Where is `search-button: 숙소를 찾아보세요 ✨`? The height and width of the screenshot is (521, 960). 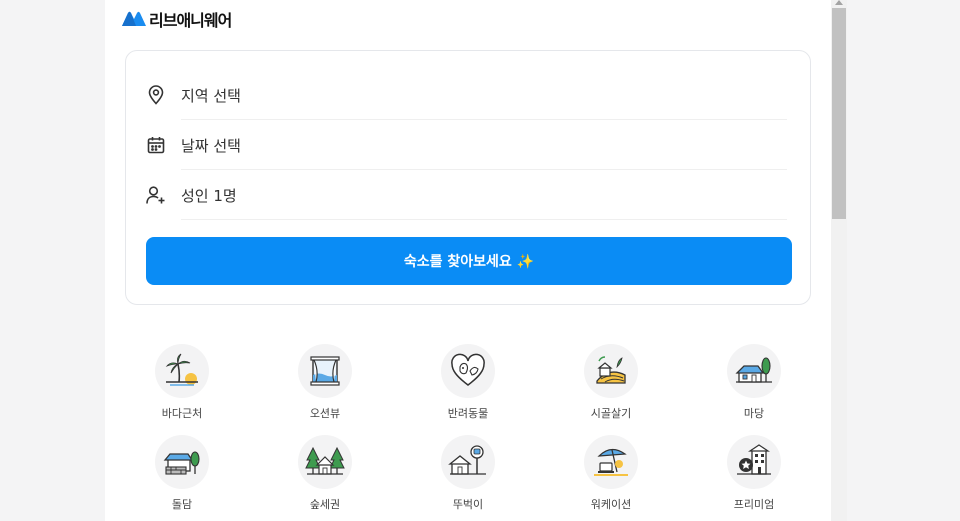
search-button: 숙소를 찾아보세요 ✨ is located at coordinates (469, 261).